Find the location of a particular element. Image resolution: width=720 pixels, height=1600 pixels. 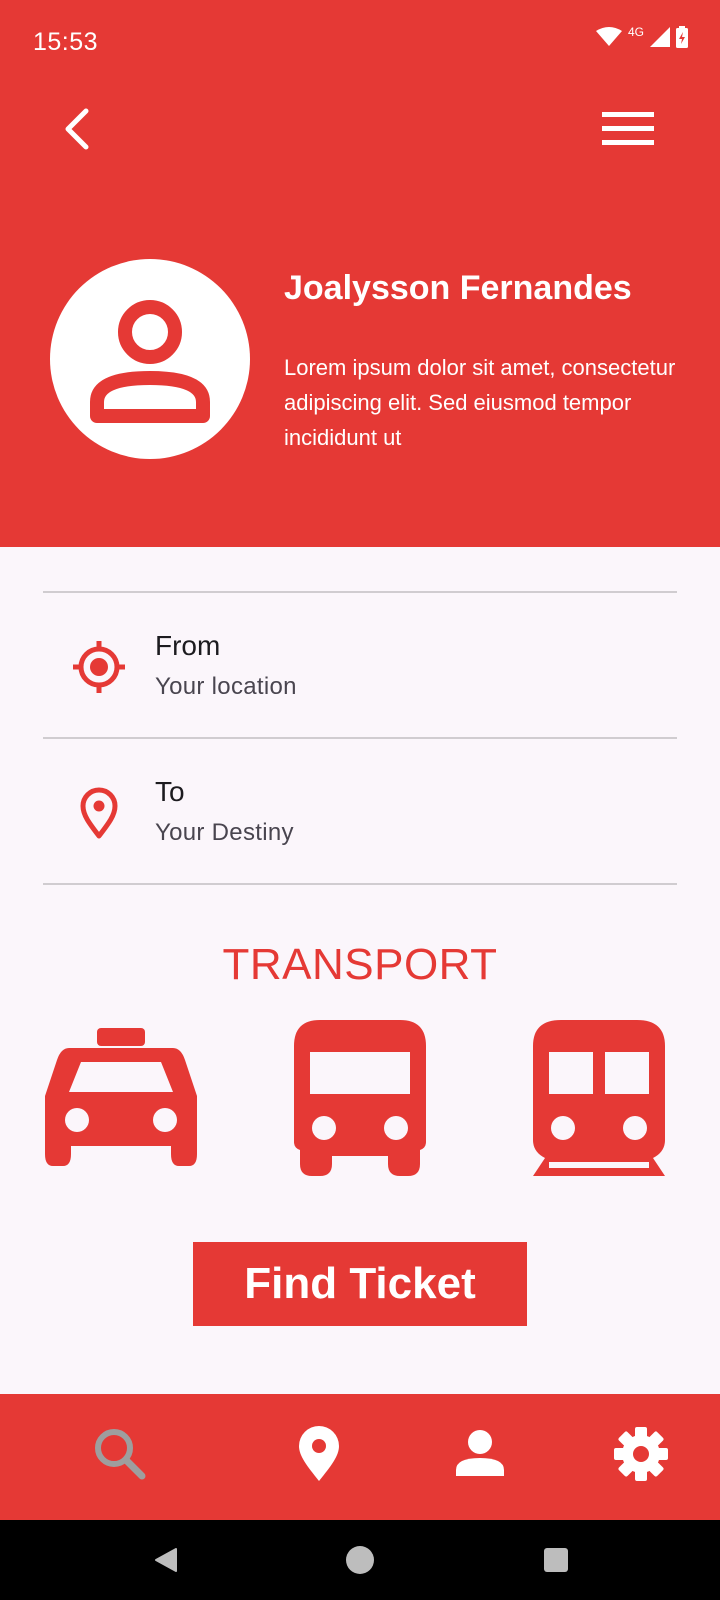

gps-target-icon is located at coordinates (99, 667).